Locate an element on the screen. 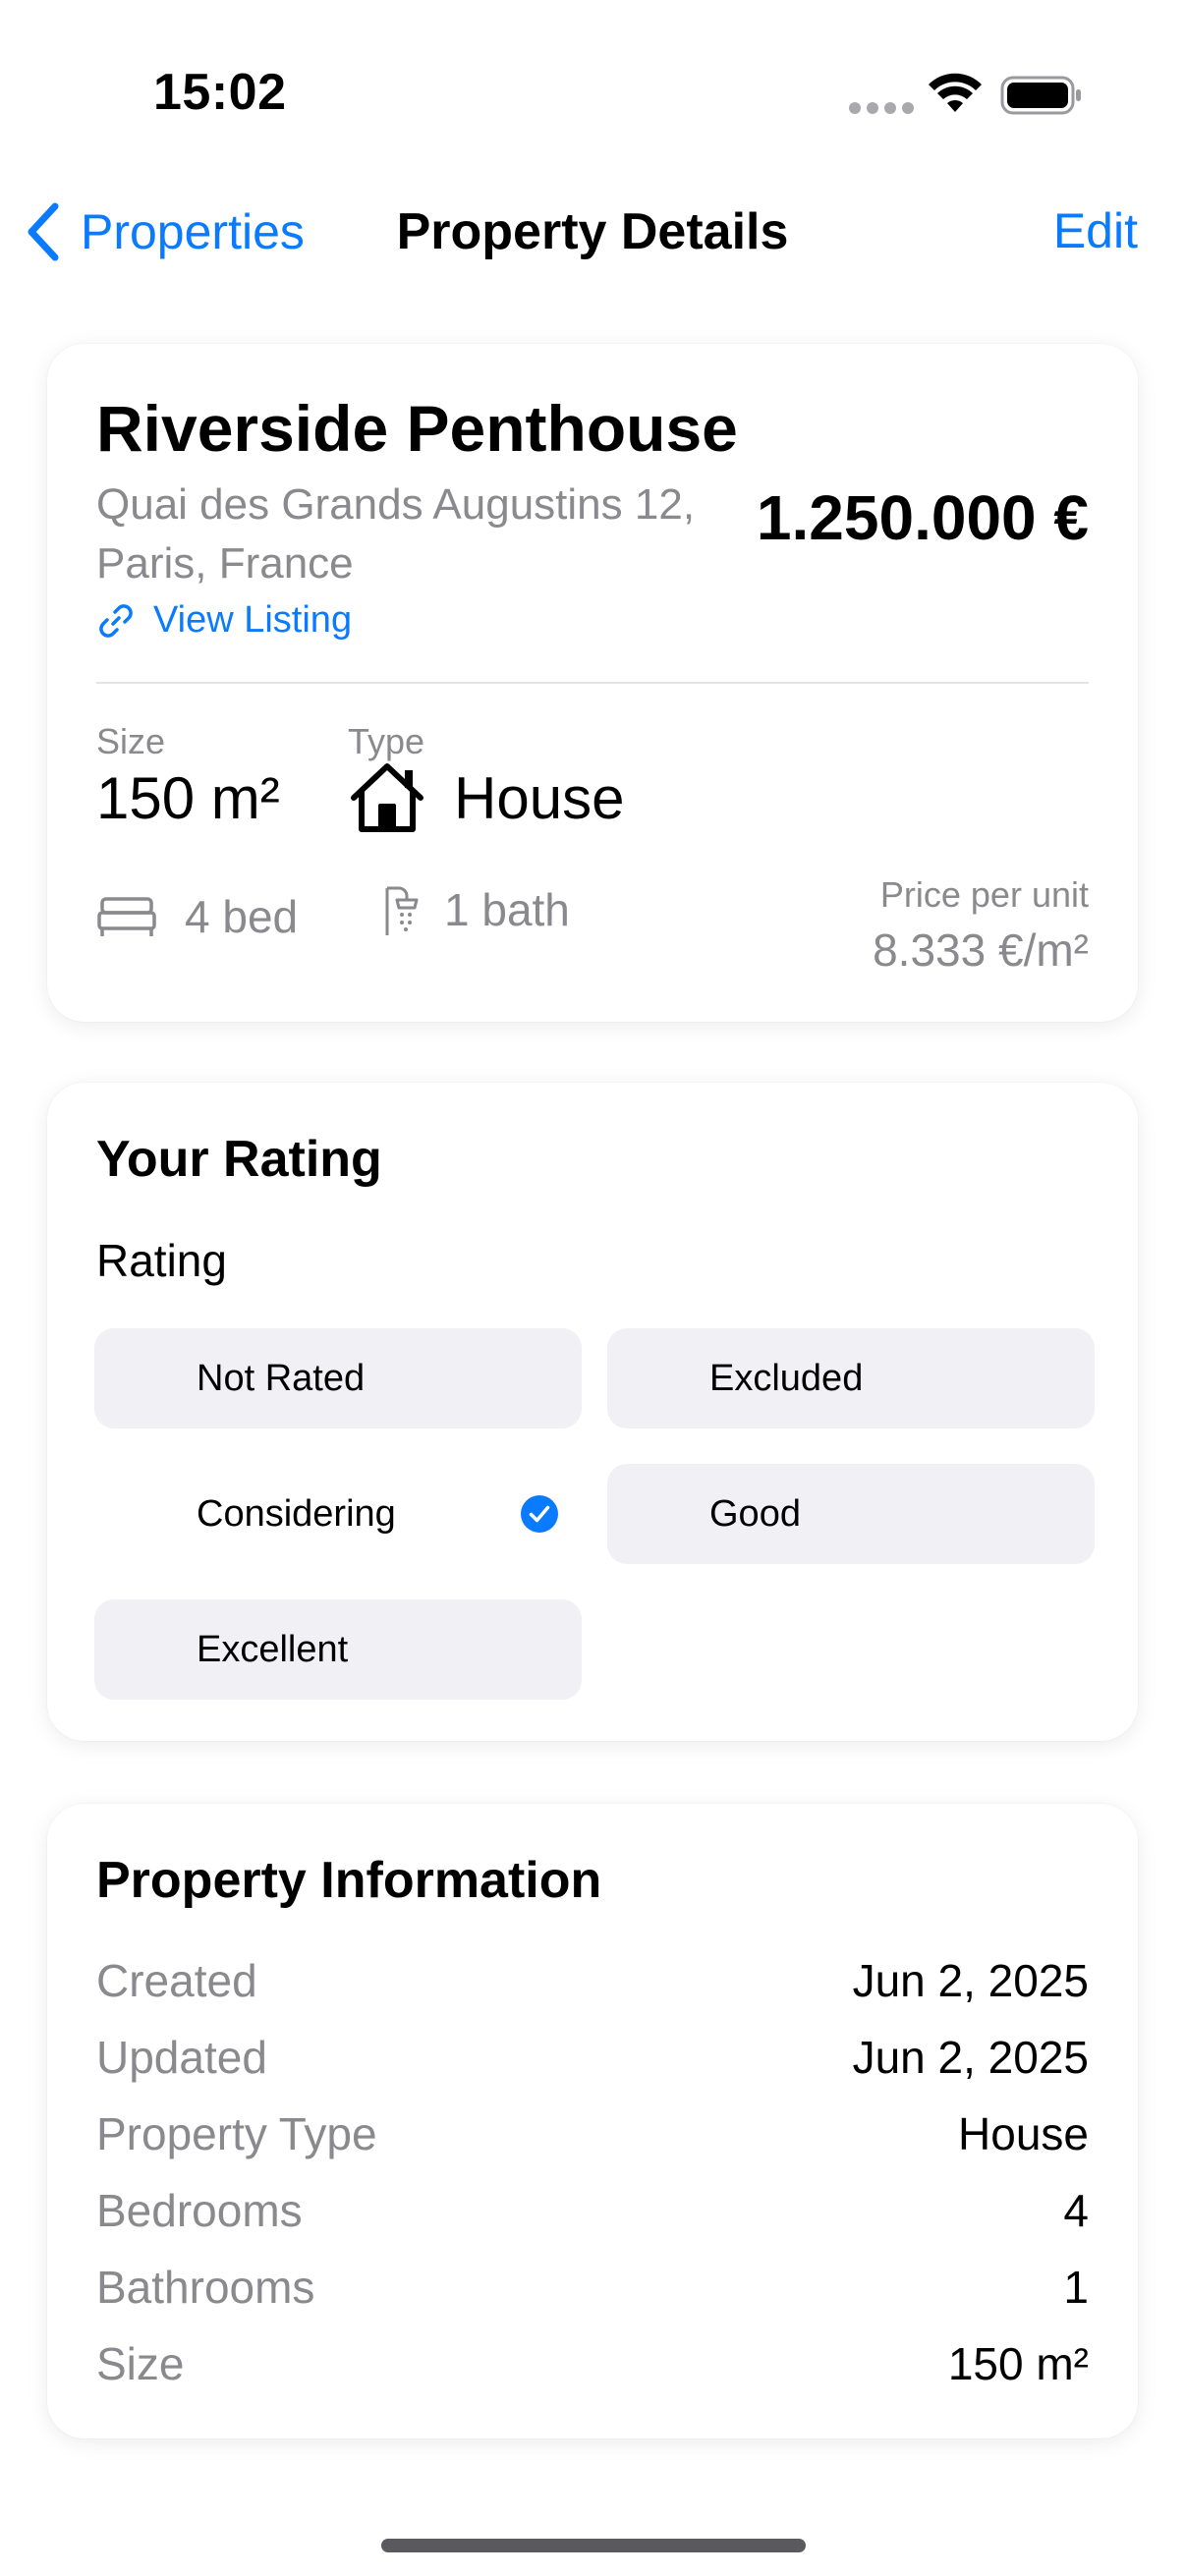 Image resolution: width=1185 pixels, height=2576 pixels. rating-card-title: Your Rating is located at coordinates (239, 1159).